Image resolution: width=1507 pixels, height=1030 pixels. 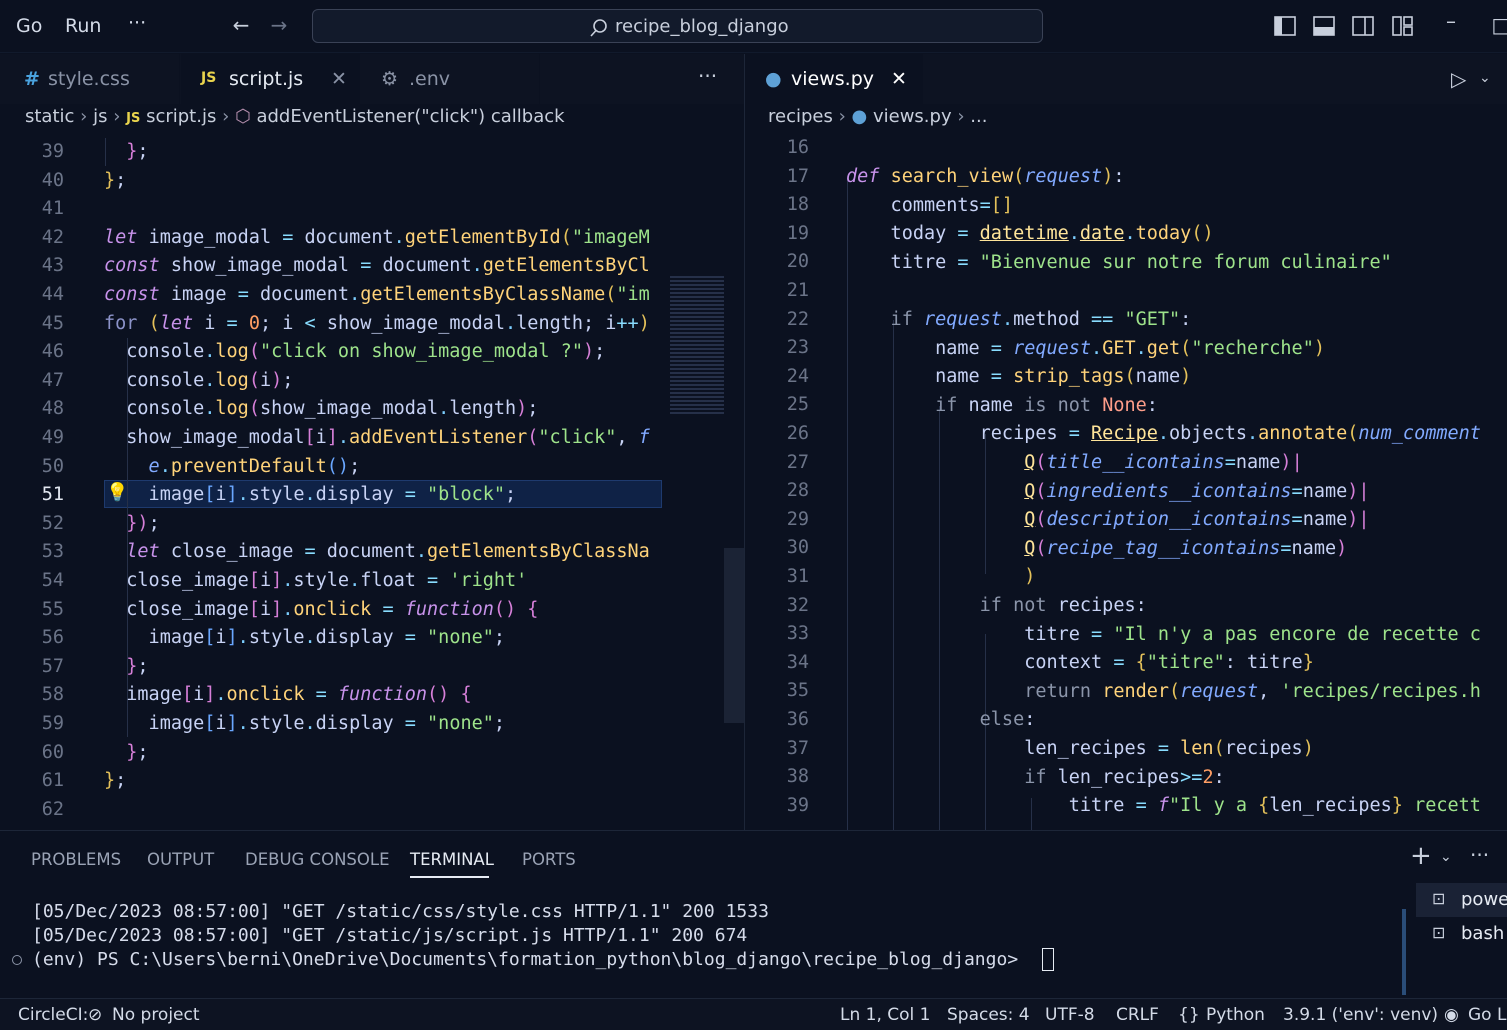 What do you see at coordinates (1461, 934) in the screenshot?
I see `terminal-instance-bash: ⊡ bash` at bounding box center [1461, 934].